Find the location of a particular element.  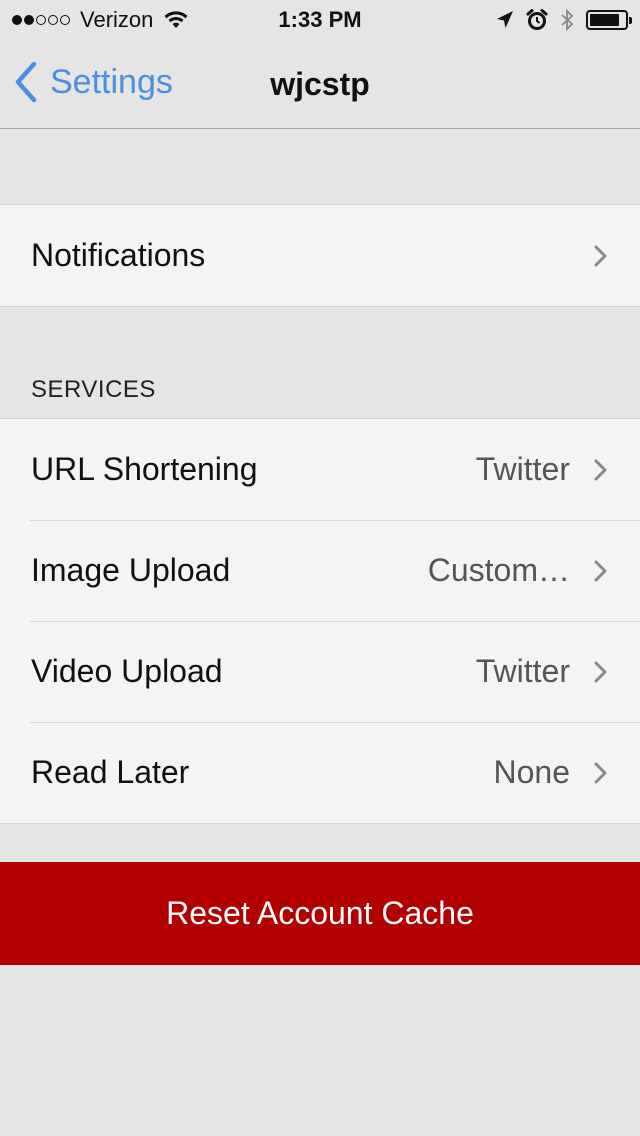

status-bar: Verizon 1:33 PM is located at coordinates (320, 20).